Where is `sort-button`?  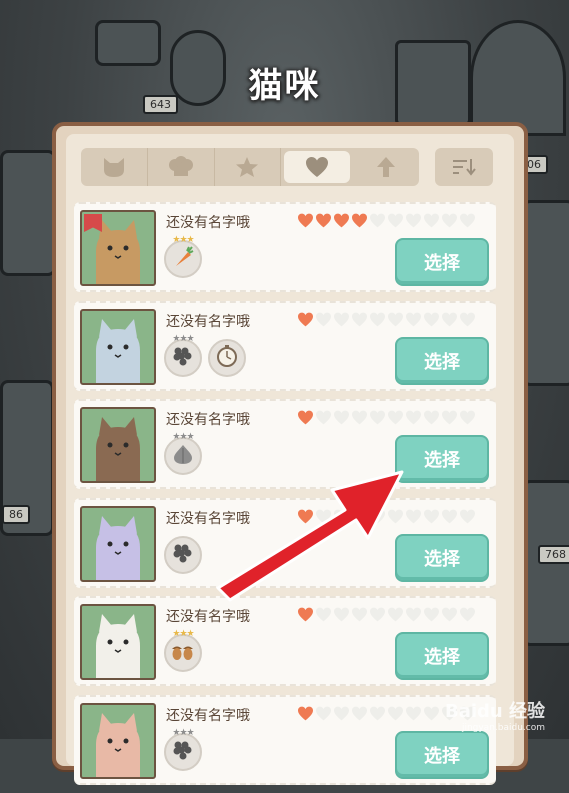 sort-button is located at coordinates (464, 167).